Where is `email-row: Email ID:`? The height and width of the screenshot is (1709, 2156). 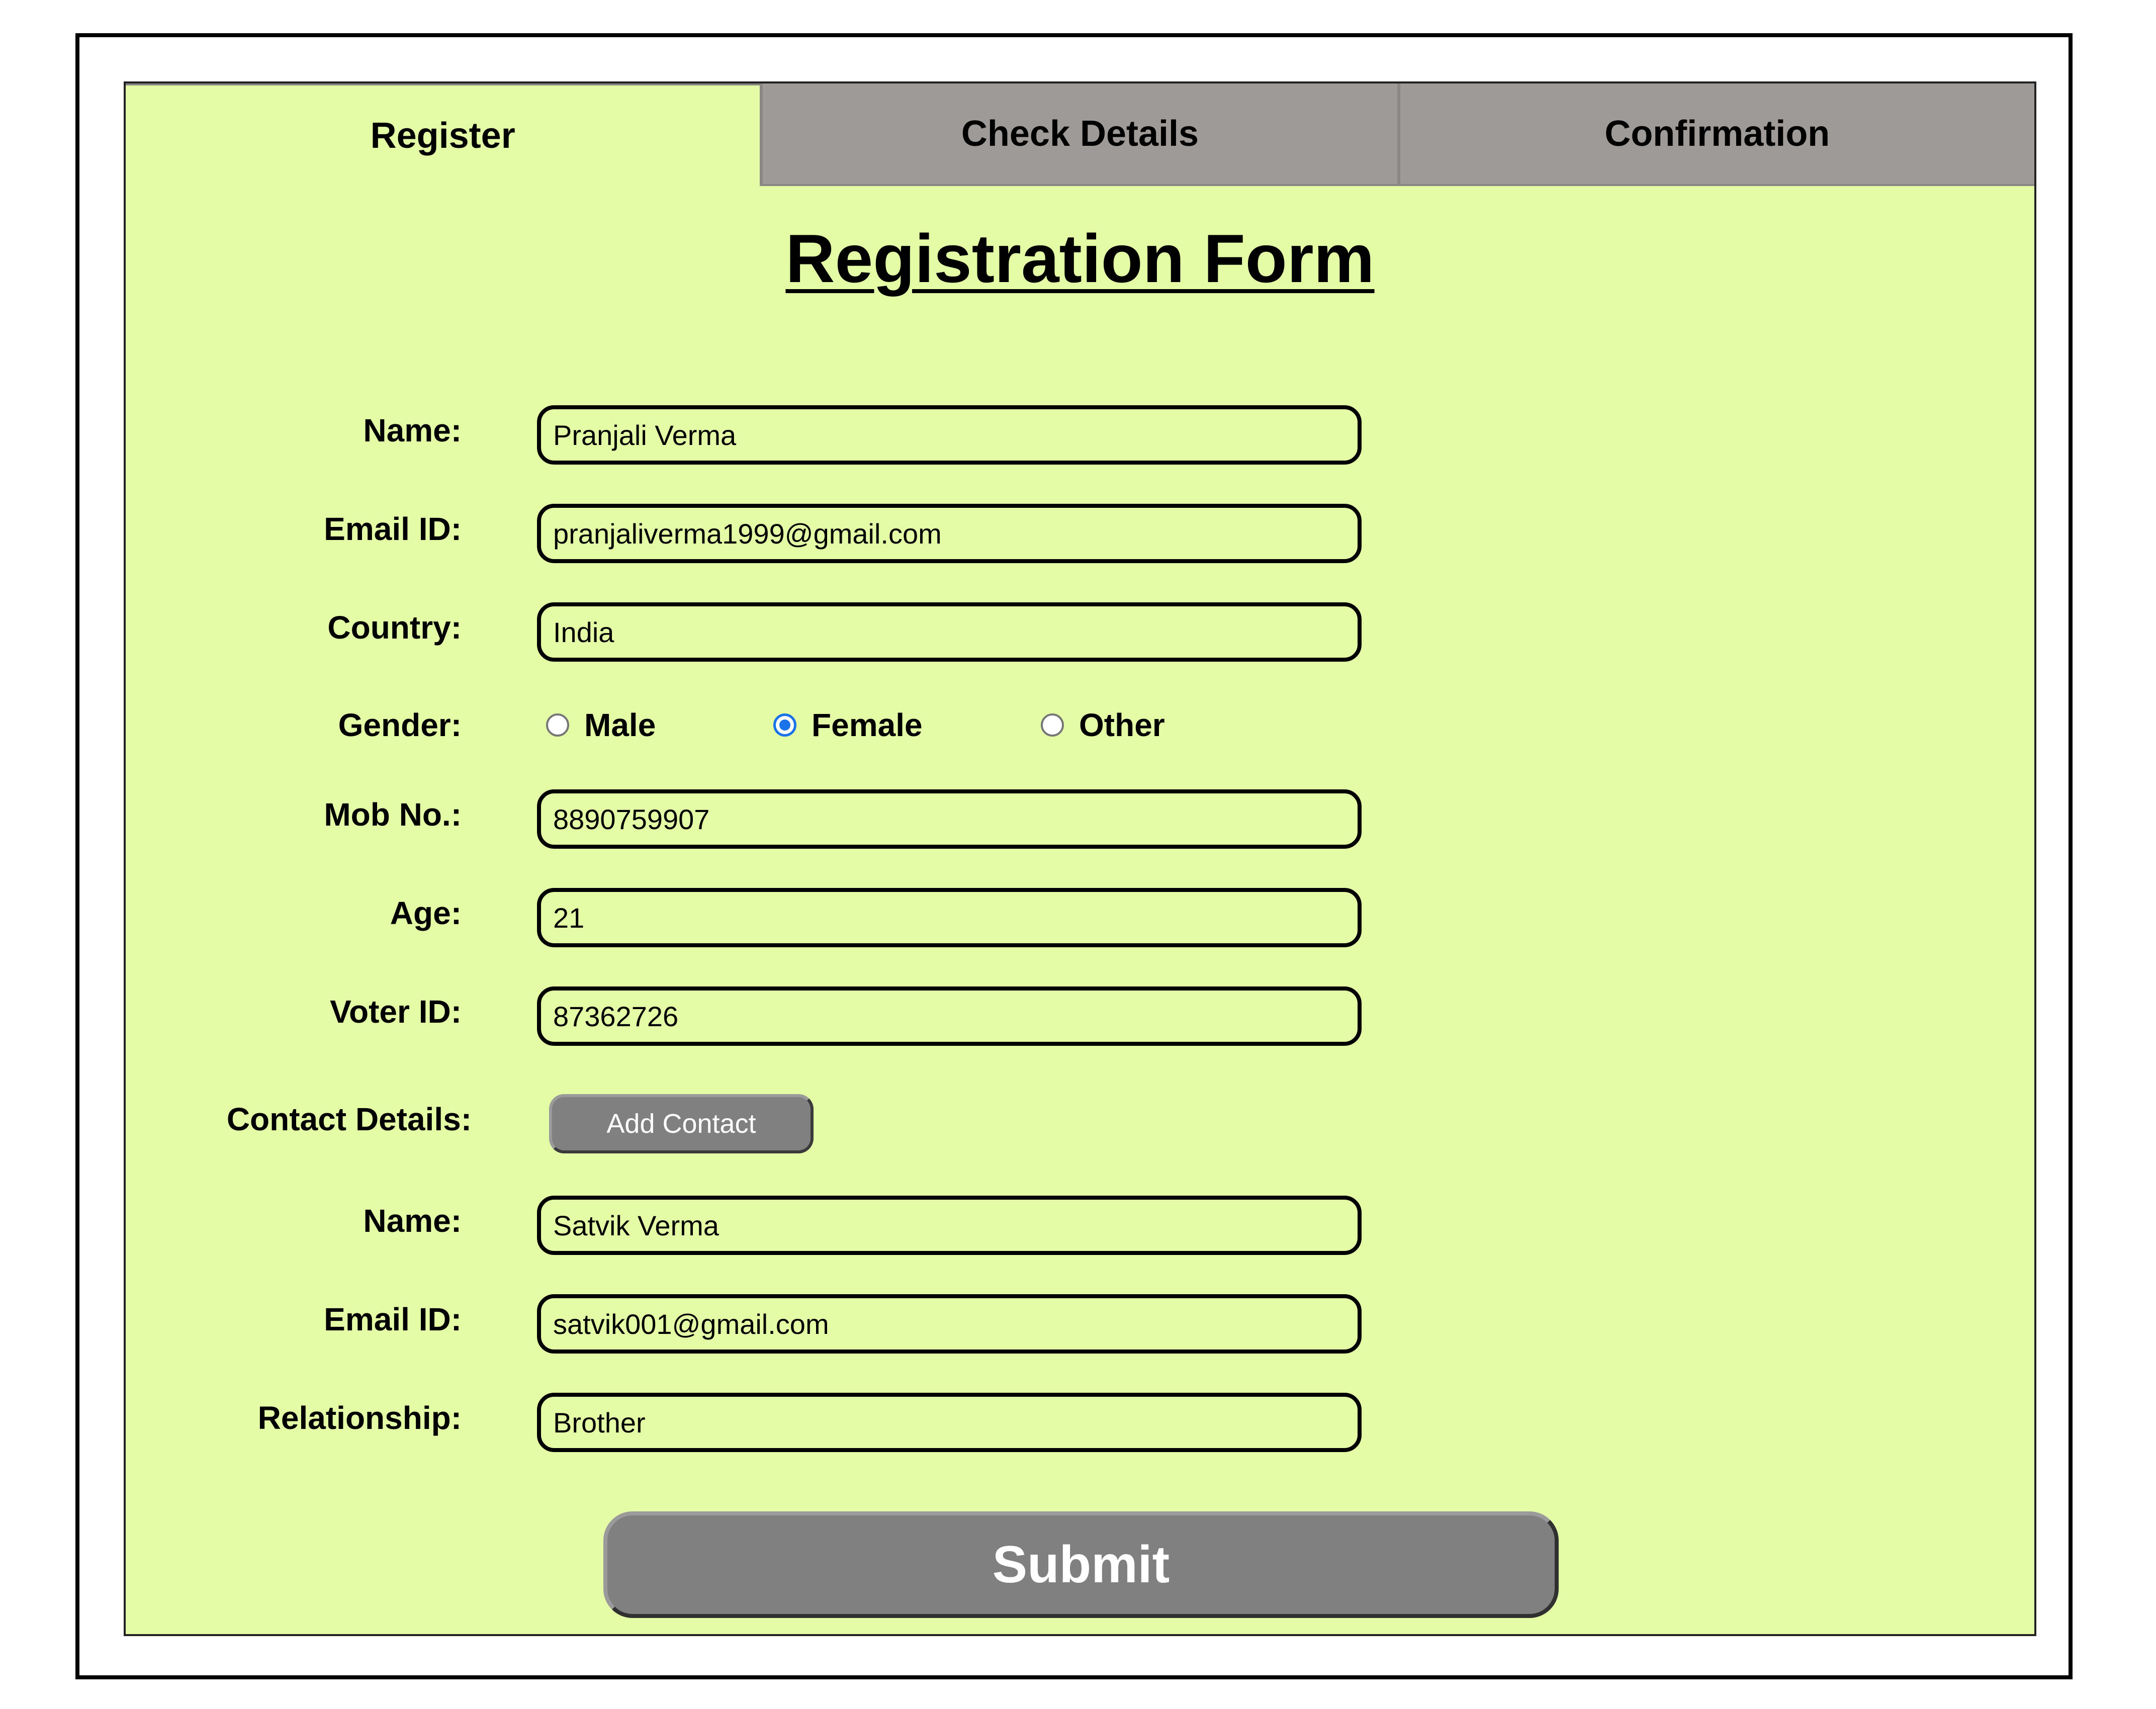
email-row: Email ID: is located at coordinates (1080, 534).